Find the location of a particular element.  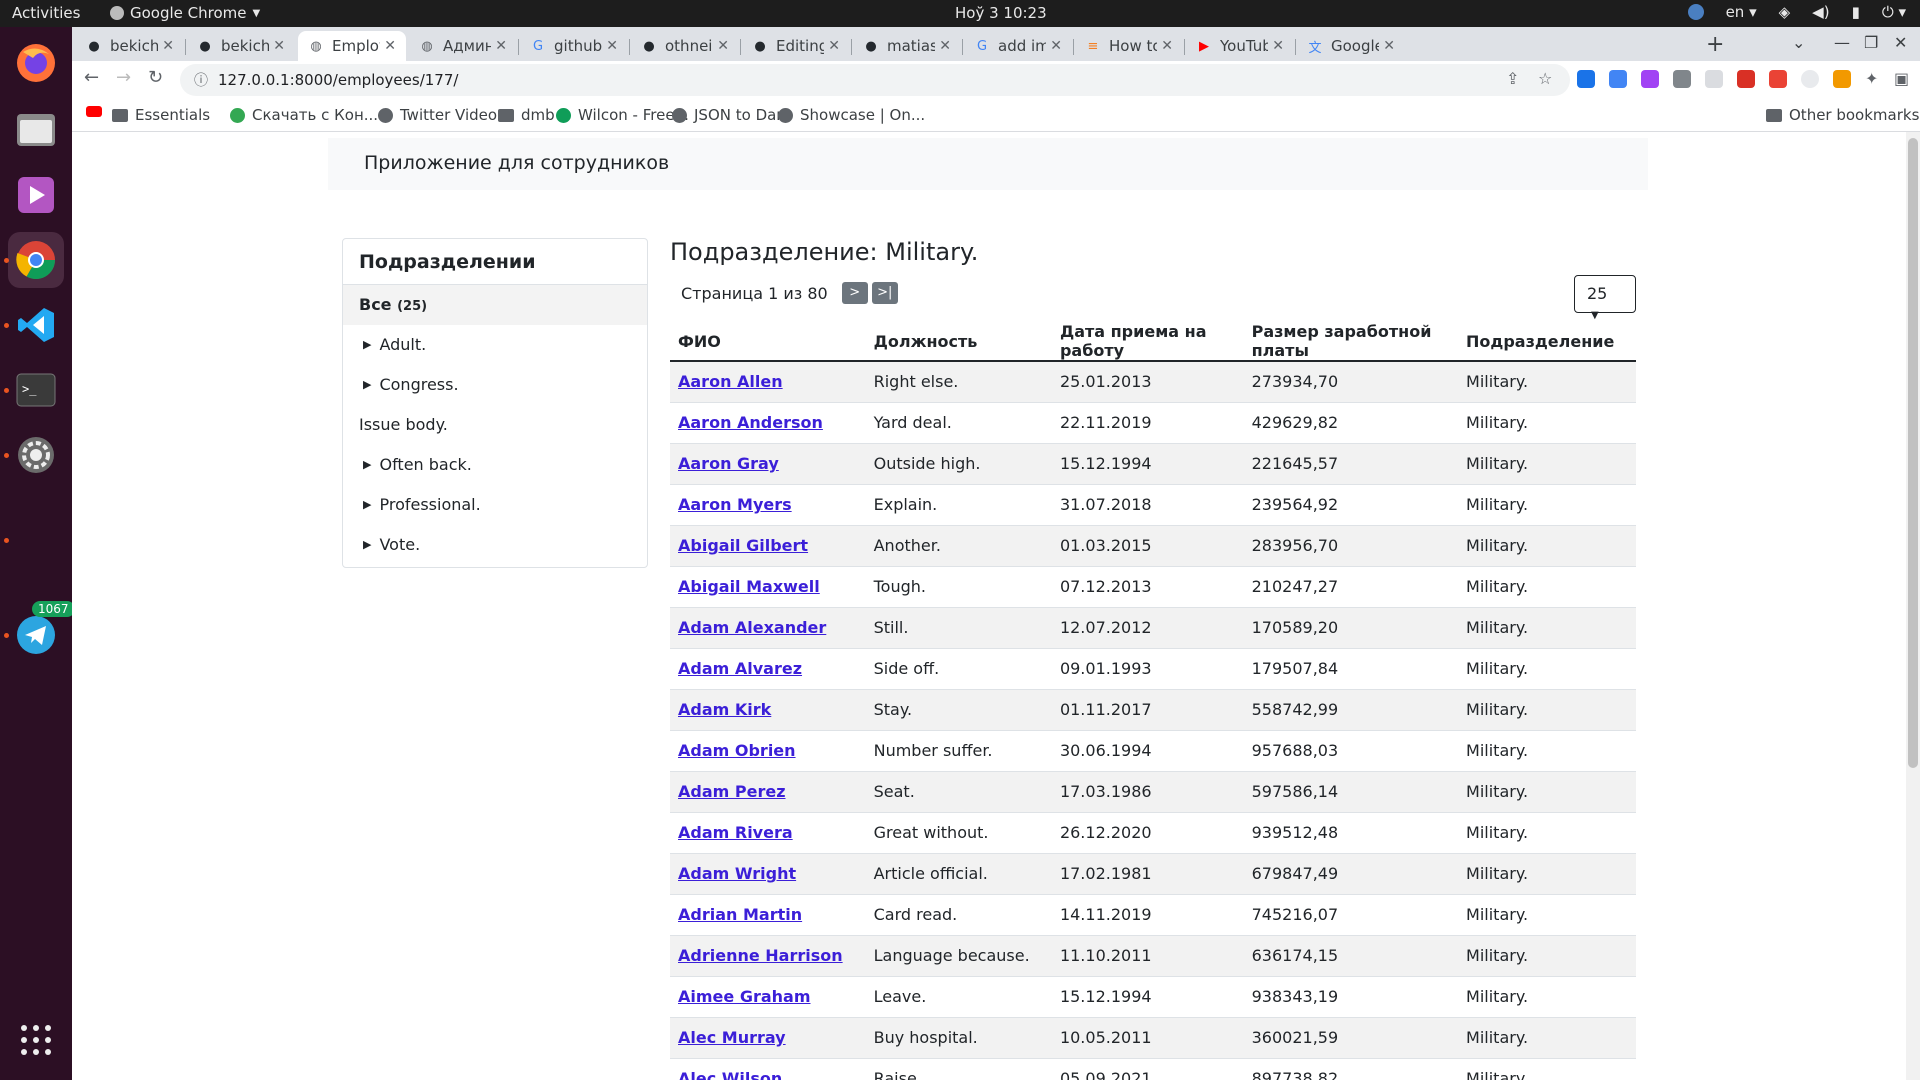

address-bar: ⓘ 127.0.0.1:8000/employees/177/ is located at coordinates (875, 80).